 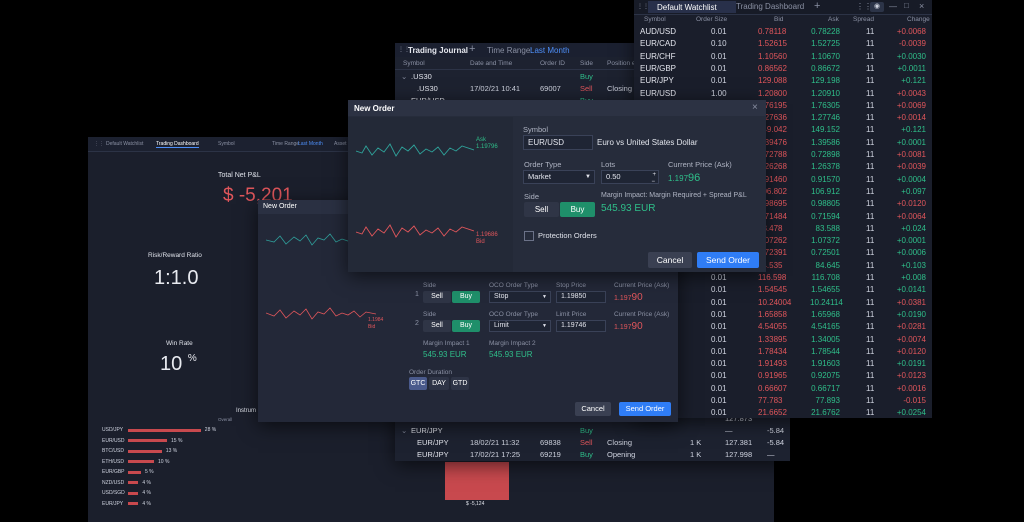 What do you see at coordinates (772, 56) in the screenshot?
I see `row-bid: 1.10560` at bounding box center [772, 56].